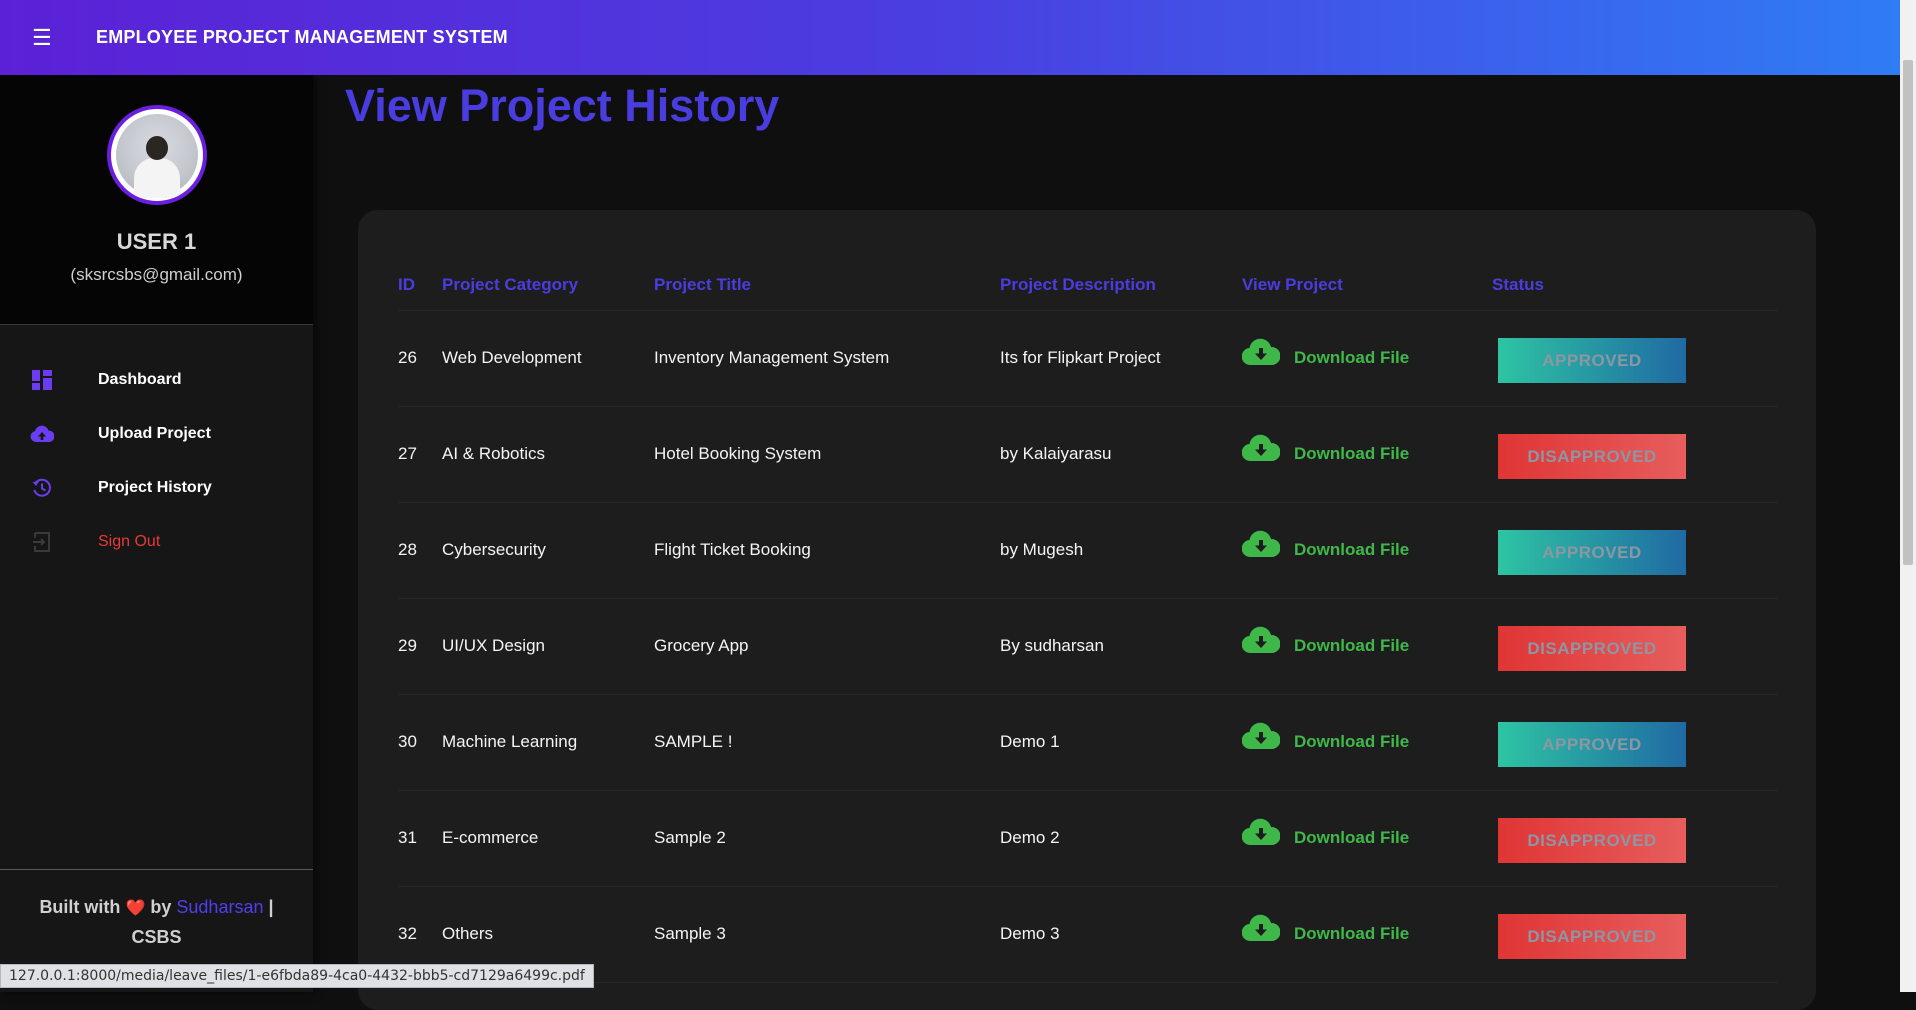 Image resolution: width=1916 pixels, height=1010 pixels. Describe the element at coordinates (548, 550) in the screenshot. I see `cell-category: Cybersecurity` at that location.